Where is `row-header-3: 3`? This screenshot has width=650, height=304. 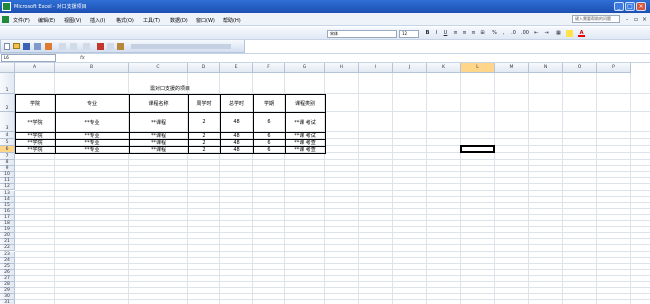
row-header-3: 3 is located at coordinates (7, 122).